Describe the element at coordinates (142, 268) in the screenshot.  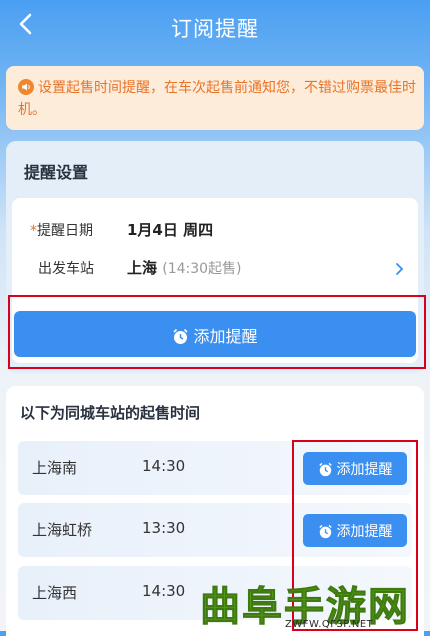
I see `station-name: 上海` at that location.